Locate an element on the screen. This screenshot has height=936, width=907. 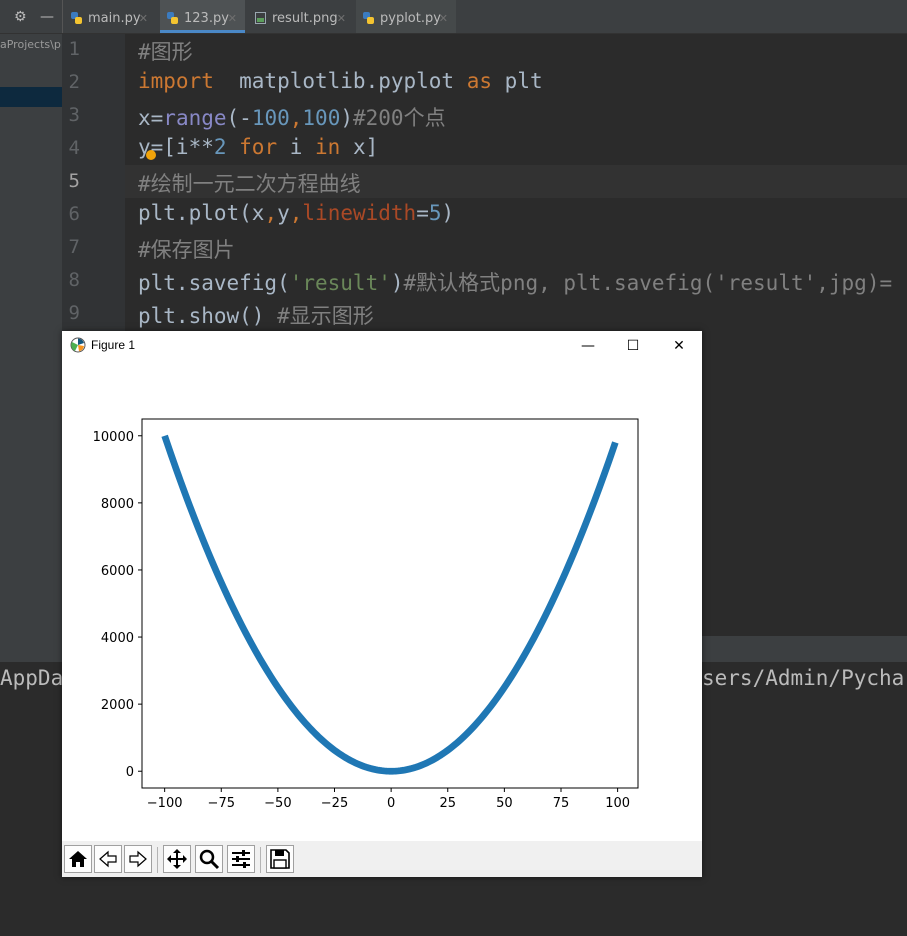
line-number: 8 is located at coordinates (74, 280).